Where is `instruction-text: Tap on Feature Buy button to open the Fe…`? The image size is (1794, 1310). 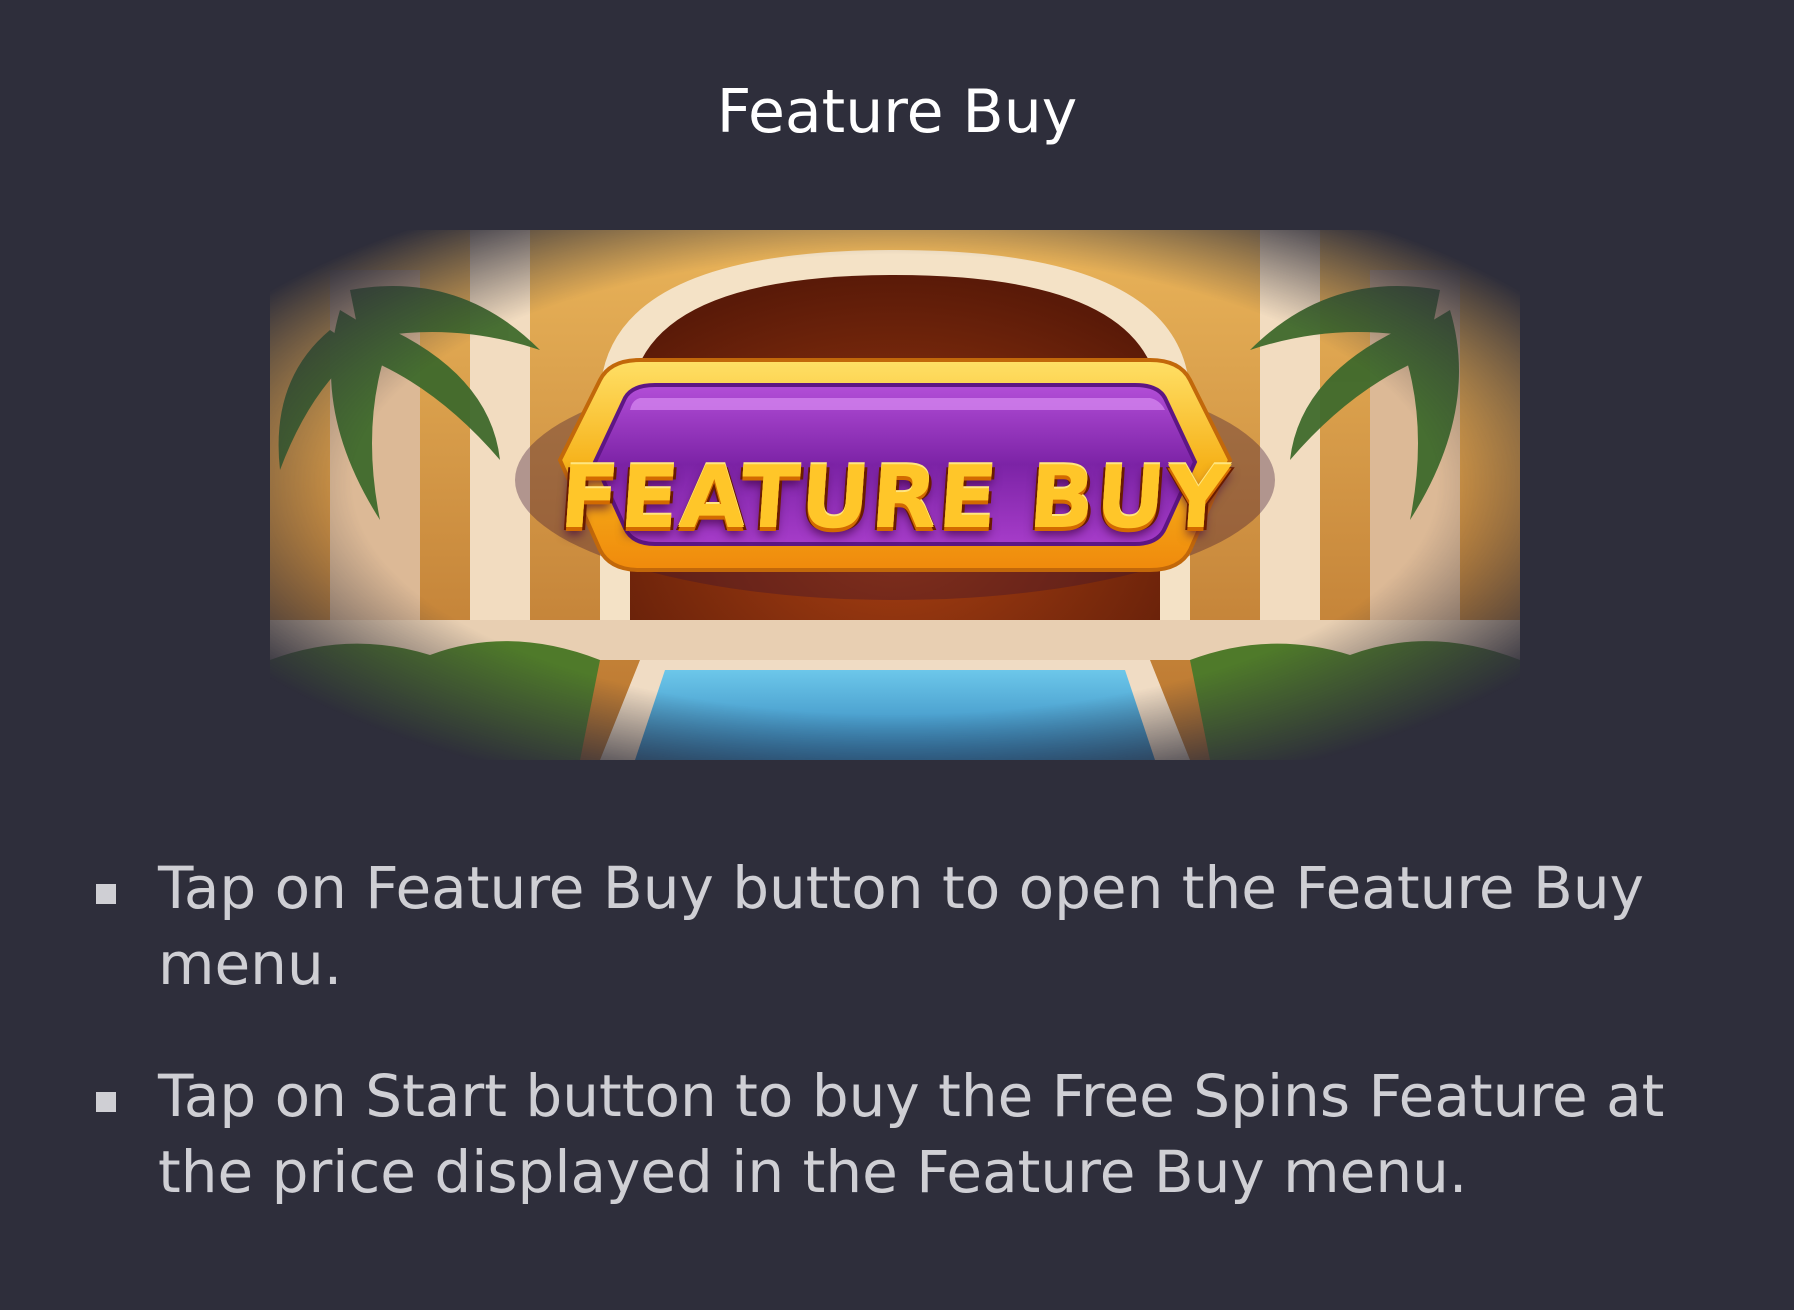
instruction-text: Tap on Feature Buy button to open the Fe… is located at coordinates (901, 926).